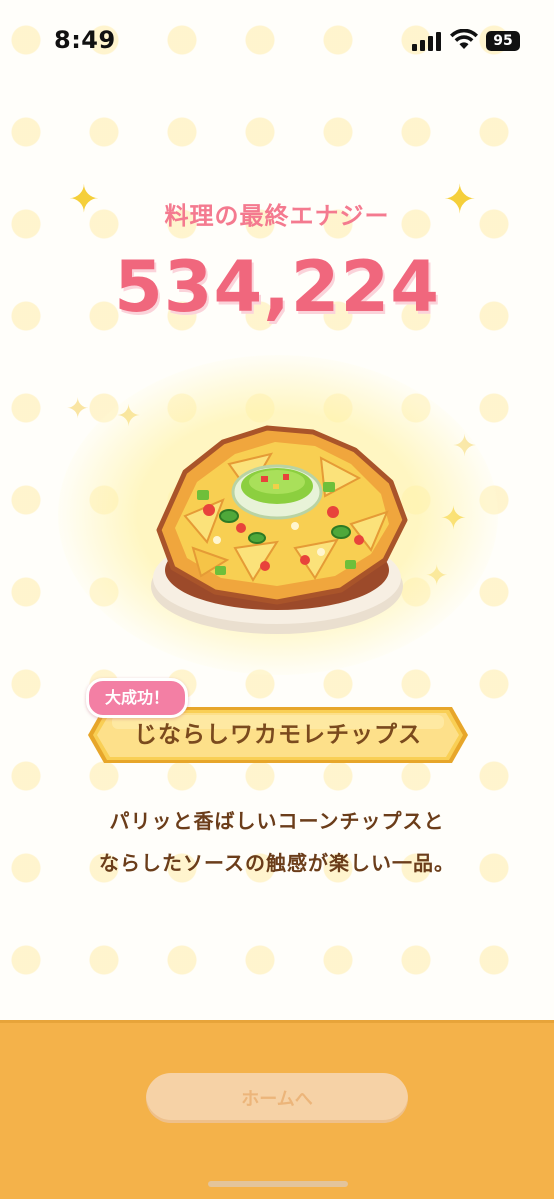 The width and height of the screenshot is (554, 1199). What do you see at coordinates (279, 529) in the screenshot?
I see `nachos-dish-illustration` at bounding box center [279, 529].